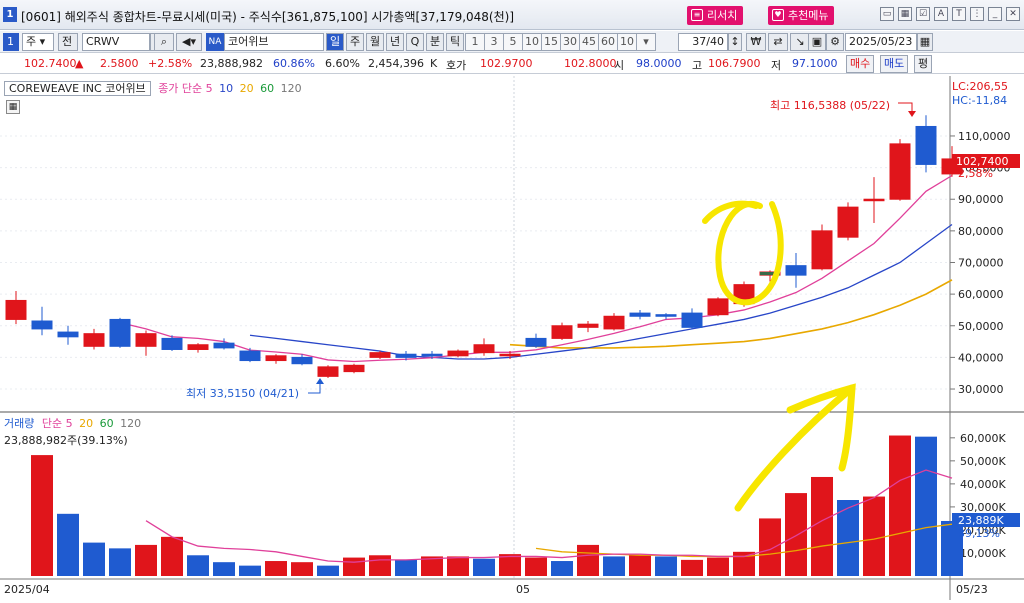 The height and width of the screenshot is (603, 1024). What do you see at coordinates (68, 42) in the screenshot?
I see `prev-button: 전` at bounding box center [68, 42].